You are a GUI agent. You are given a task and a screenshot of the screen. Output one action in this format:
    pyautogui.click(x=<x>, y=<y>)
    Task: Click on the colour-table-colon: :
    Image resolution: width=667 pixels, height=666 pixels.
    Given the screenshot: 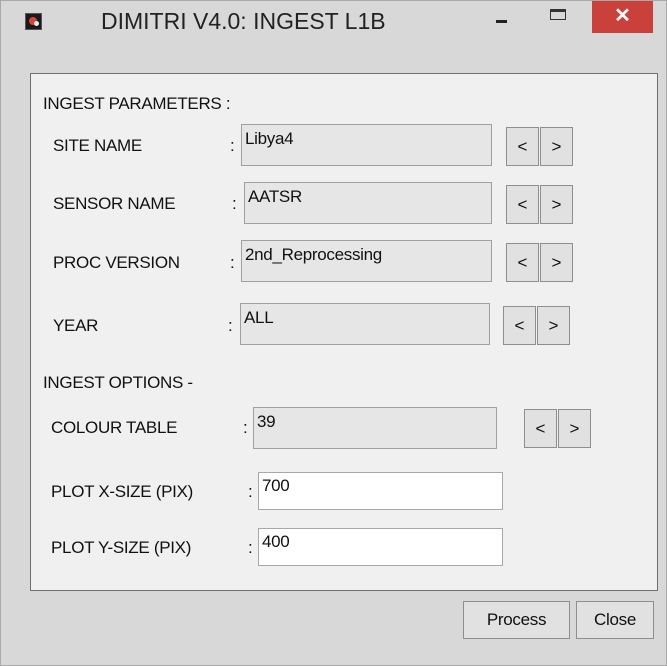 What is the action you would take?
    pyautogui.click(x=245, y=427)
    